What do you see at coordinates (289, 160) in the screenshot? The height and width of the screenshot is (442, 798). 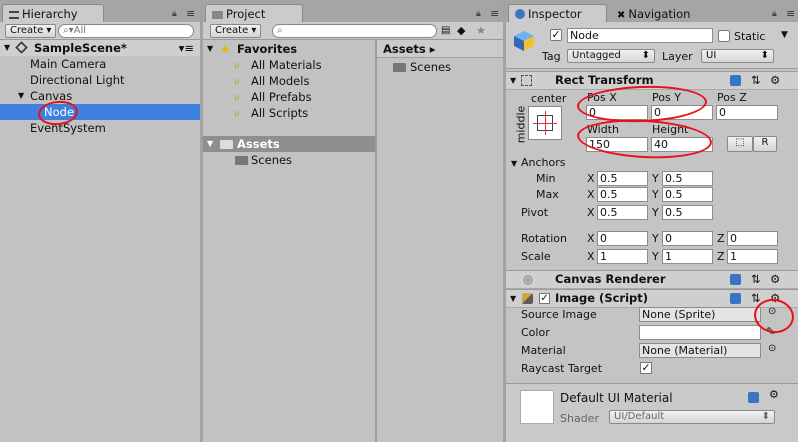 I see `tree-item-scenes: Scenes` at bounding box center [289, 160].